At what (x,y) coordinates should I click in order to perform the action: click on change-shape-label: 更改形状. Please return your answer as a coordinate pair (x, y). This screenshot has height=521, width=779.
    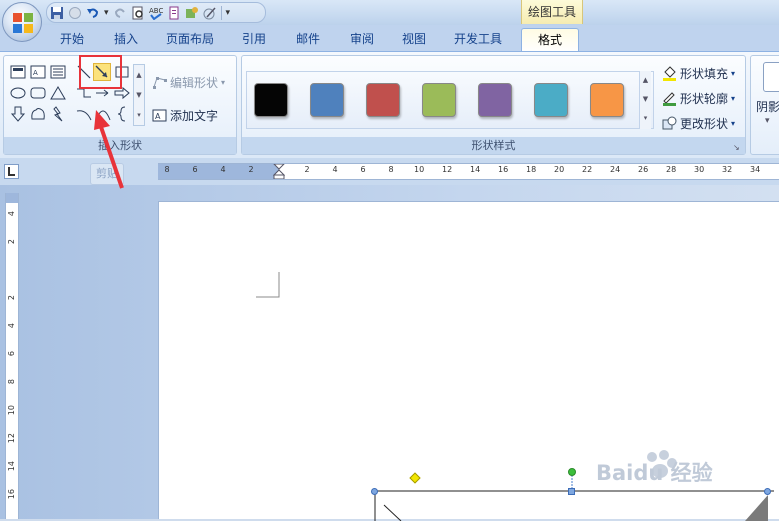
    Looking at the image, I should click on (704, 124).